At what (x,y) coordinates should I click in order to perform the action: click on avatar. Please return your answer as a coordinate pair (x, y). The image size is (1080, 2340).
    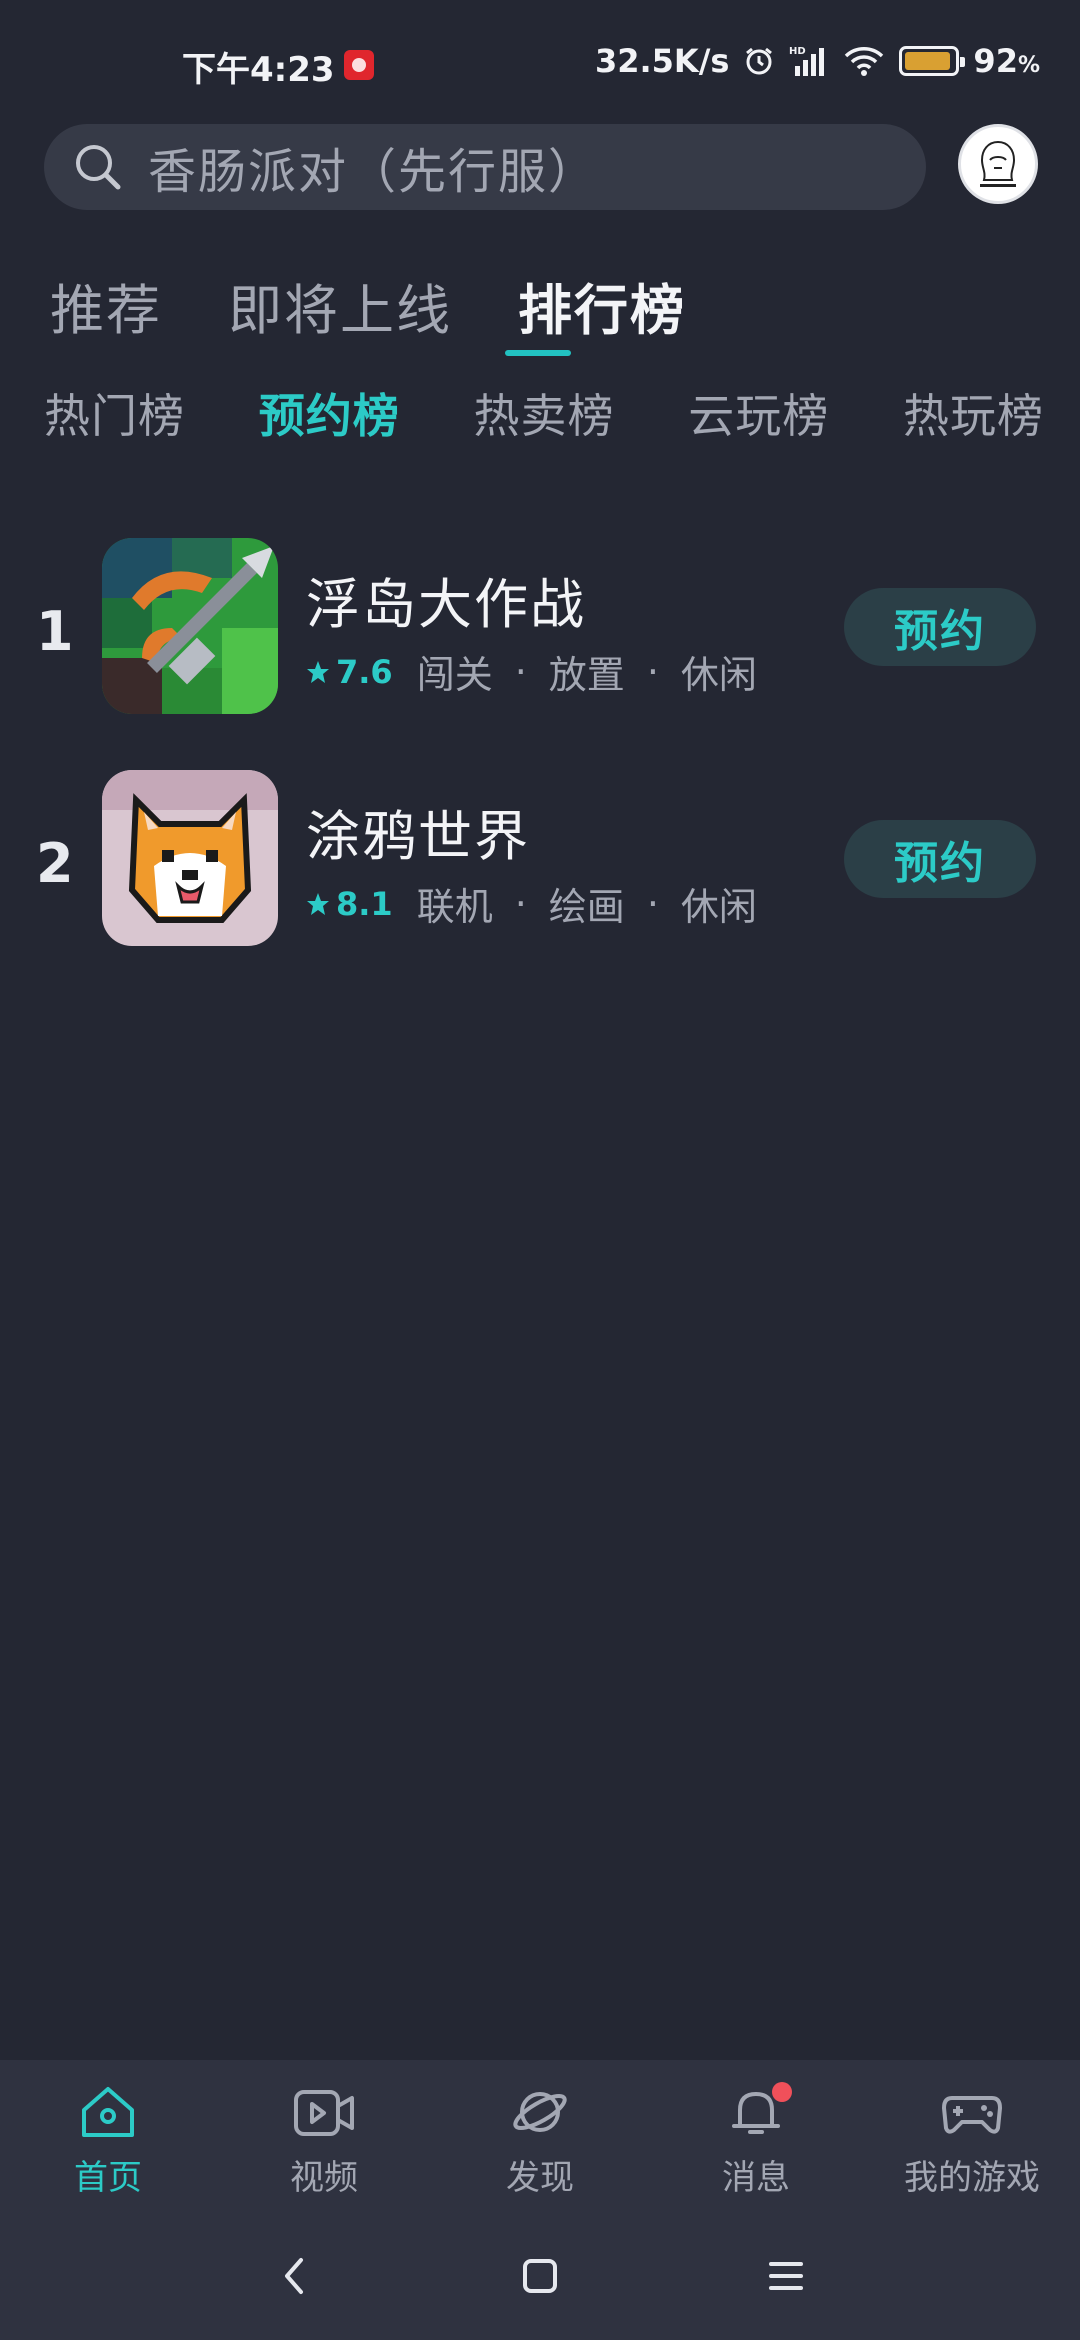
    Looking at the image, I should click on (998, 164).